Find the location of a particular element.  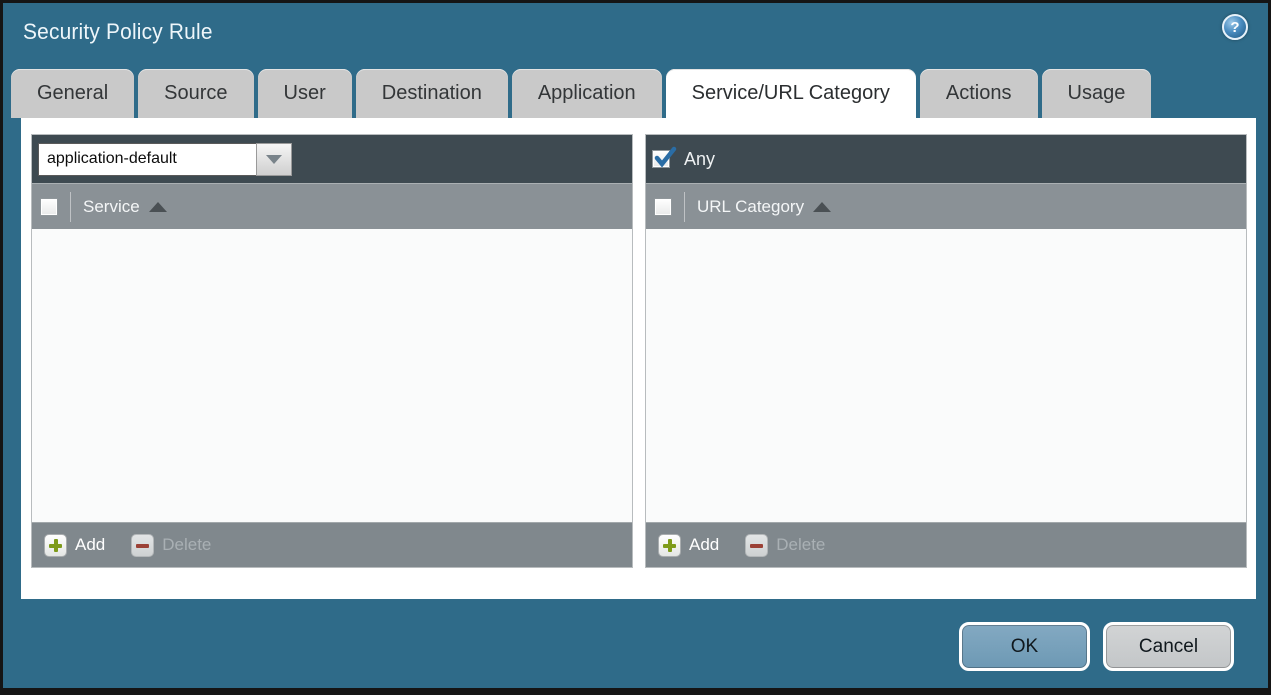

service-toolbar is located at coordinates (332, 159).